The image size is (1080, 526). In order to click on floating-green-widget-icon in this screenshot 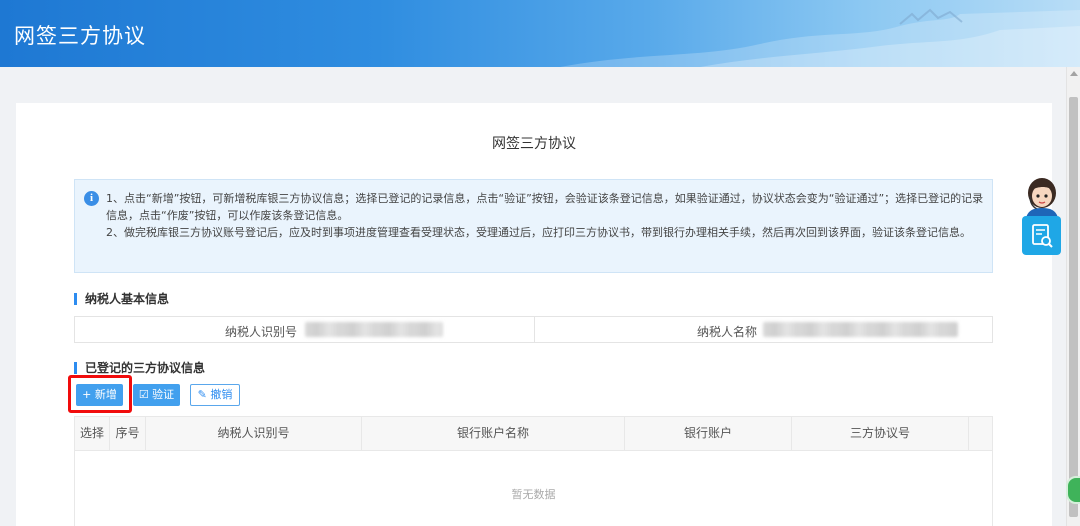, I will do `click(1073, 490)`.